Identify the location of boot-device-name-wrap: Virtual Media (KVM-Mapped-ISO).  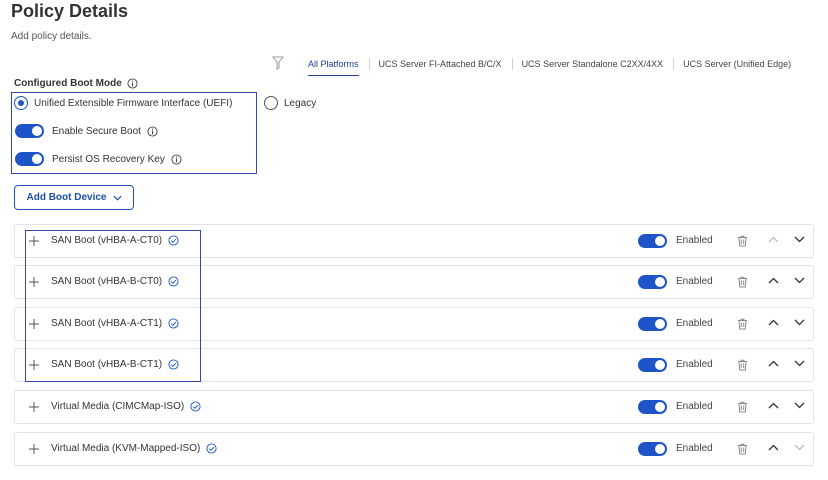
(134, 448).